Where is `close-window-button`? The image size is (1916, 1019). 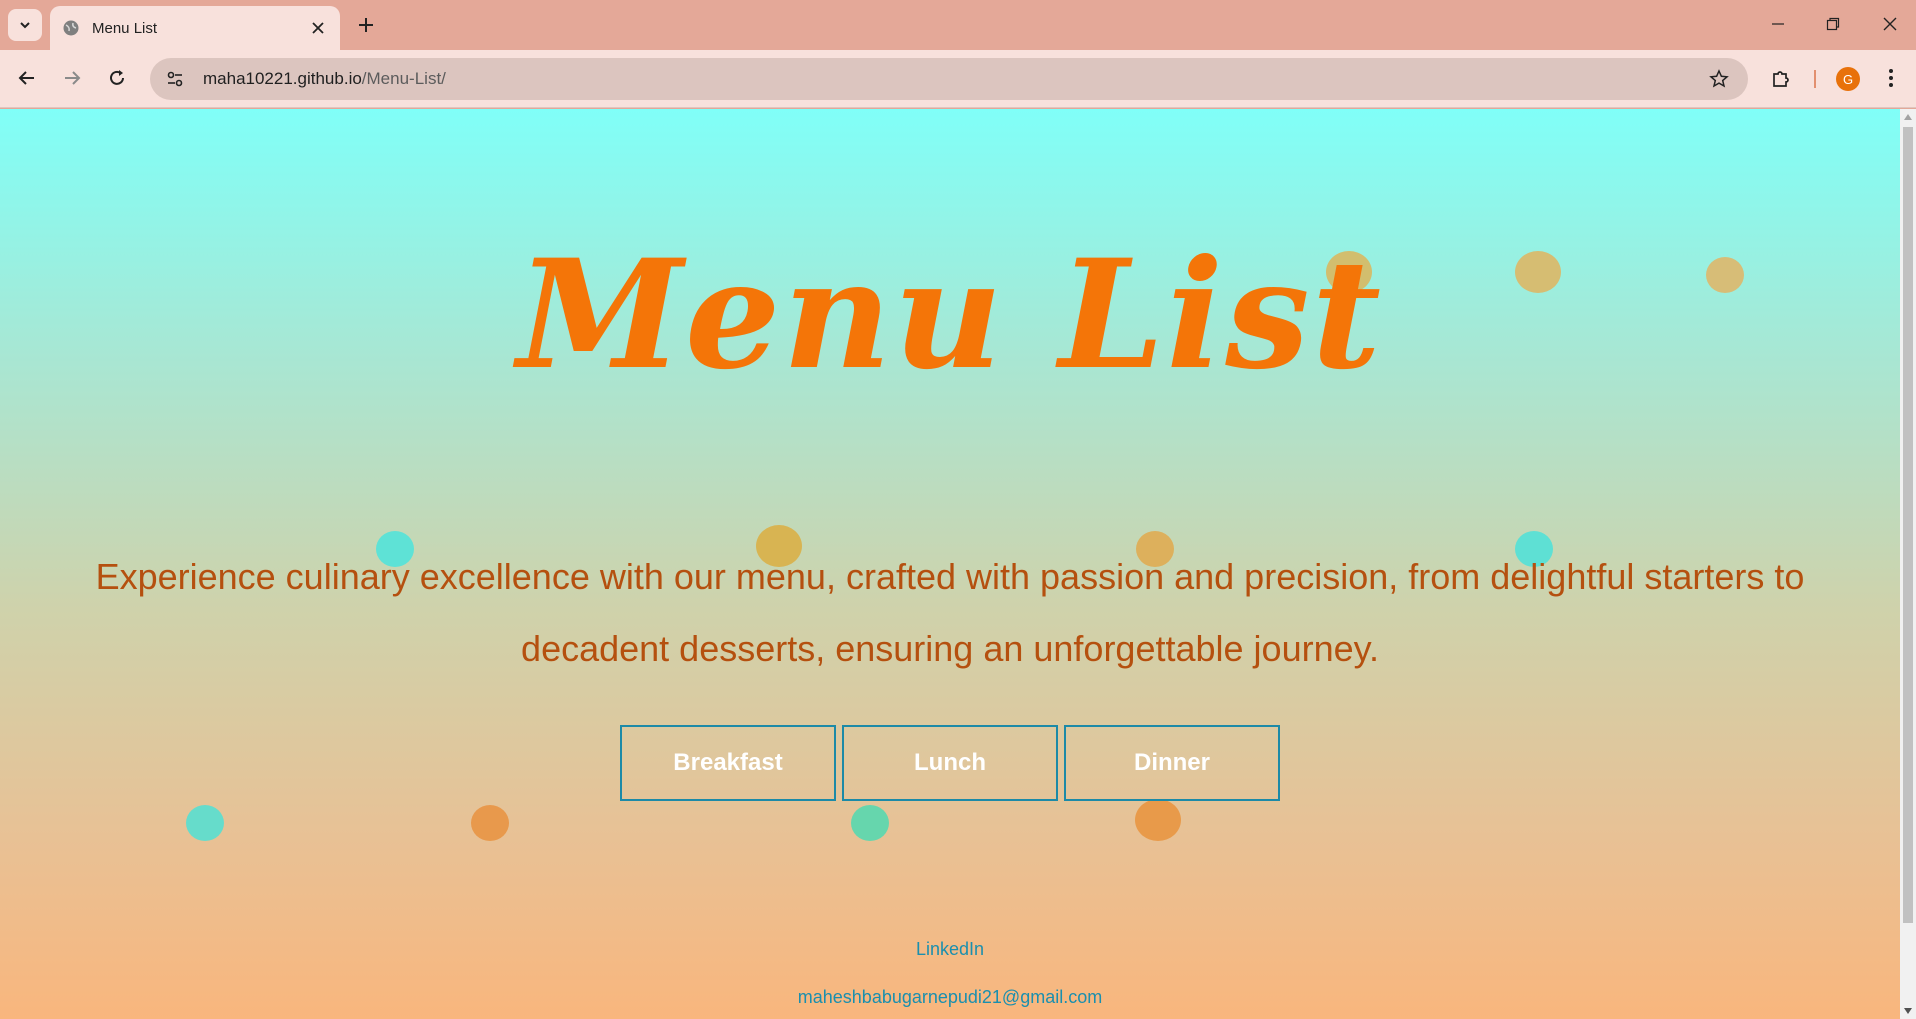
close-window-button is located at coordinates (1890, 24).